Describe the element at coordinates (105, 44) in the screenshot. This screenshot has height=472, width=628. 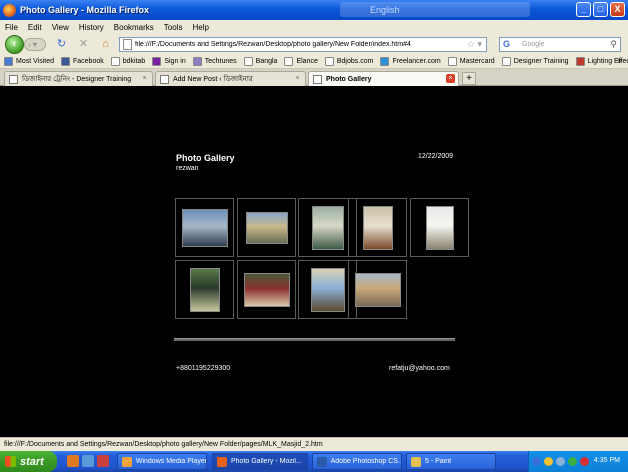
I see `home-icon: ⌂` at that location.